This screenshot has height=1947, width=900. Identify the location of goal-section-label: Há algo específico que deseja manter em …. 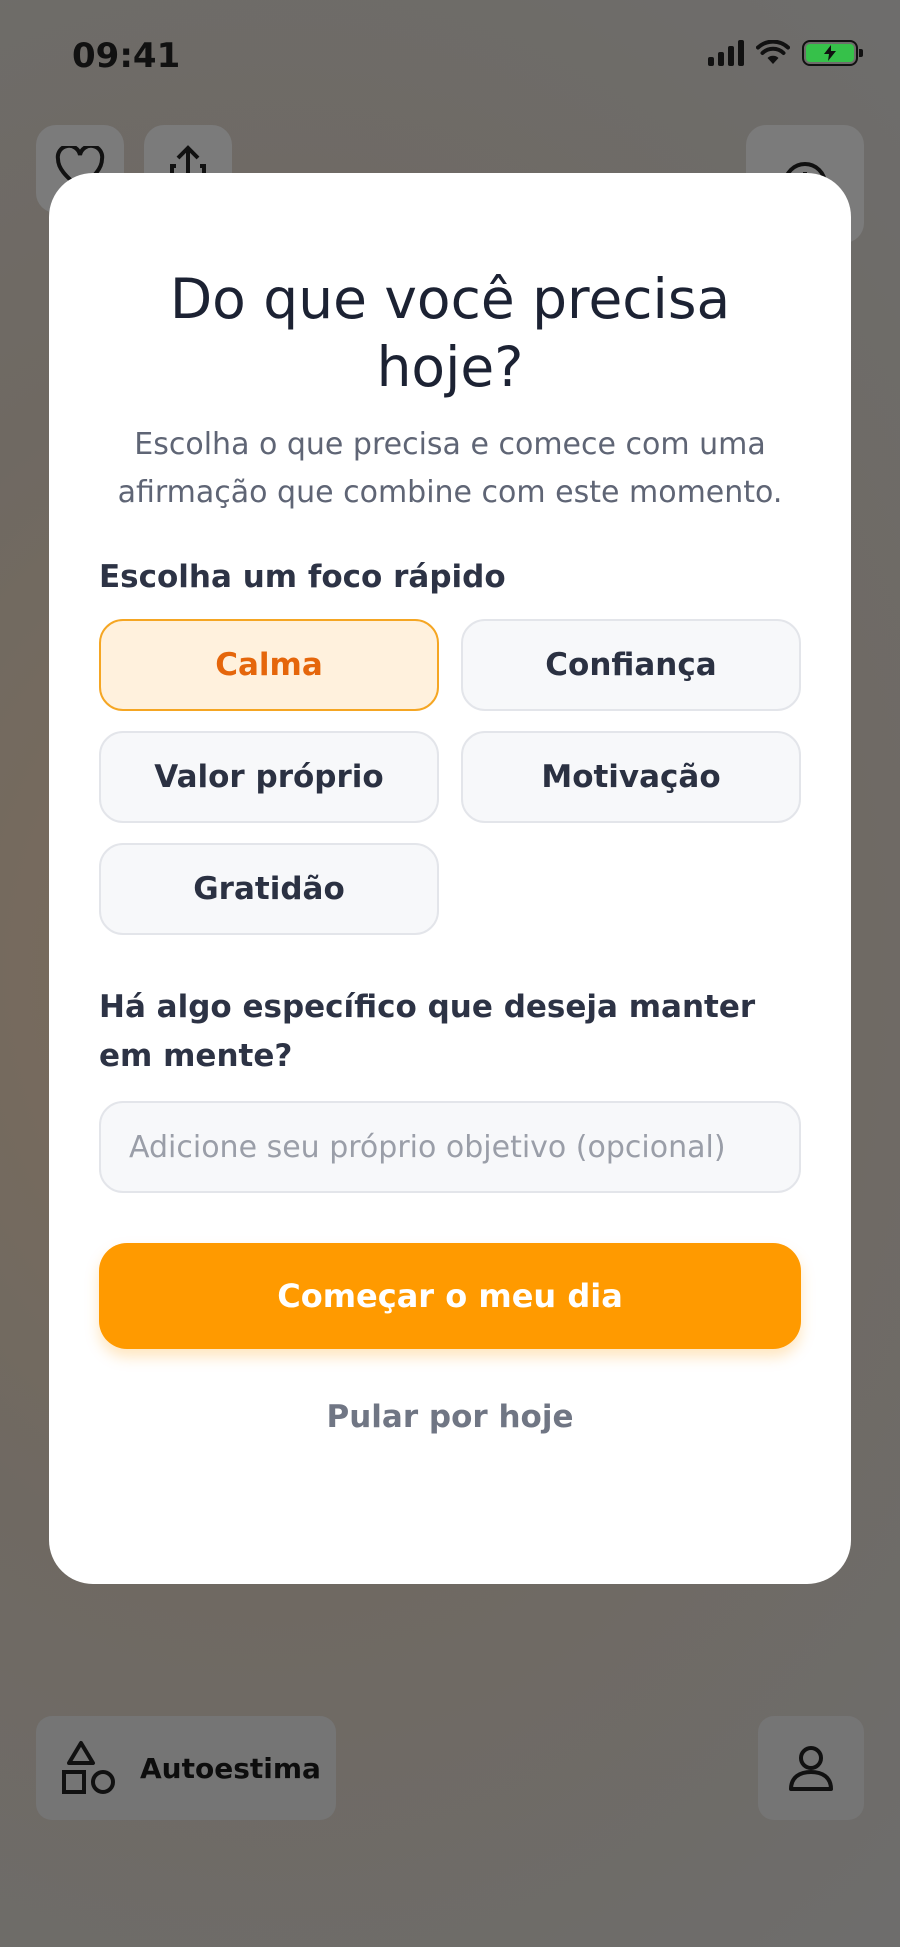
(427, 1031).